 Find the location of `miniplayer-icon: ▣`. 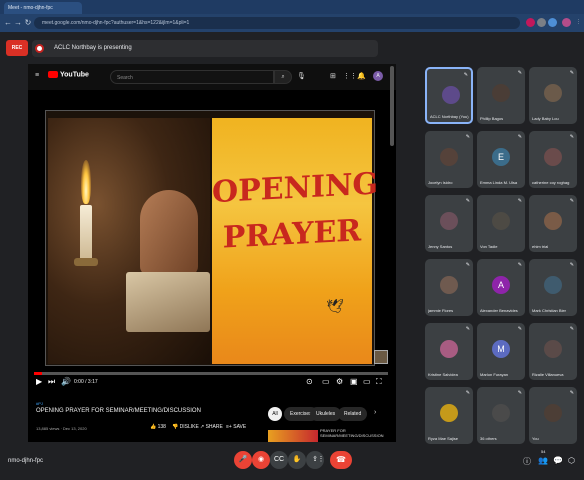

miniplayer-icon: ▣ is located at coordinates (354, 381).